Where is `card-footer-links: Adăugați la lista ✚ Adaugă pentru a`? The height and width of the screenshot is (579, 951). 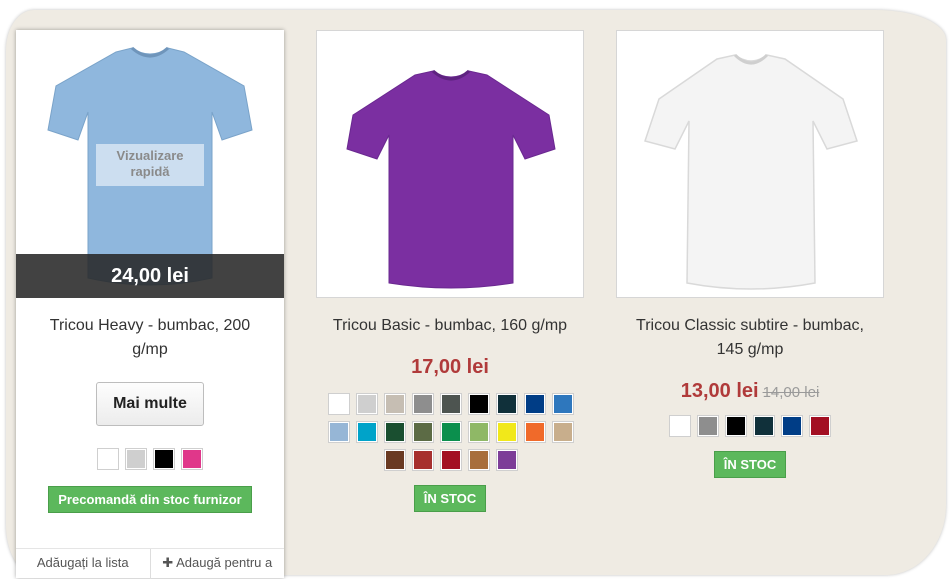
card-footer-links: Adăugați la lista ✚ Adaugă pentru a is located at coordinates (150, 563).